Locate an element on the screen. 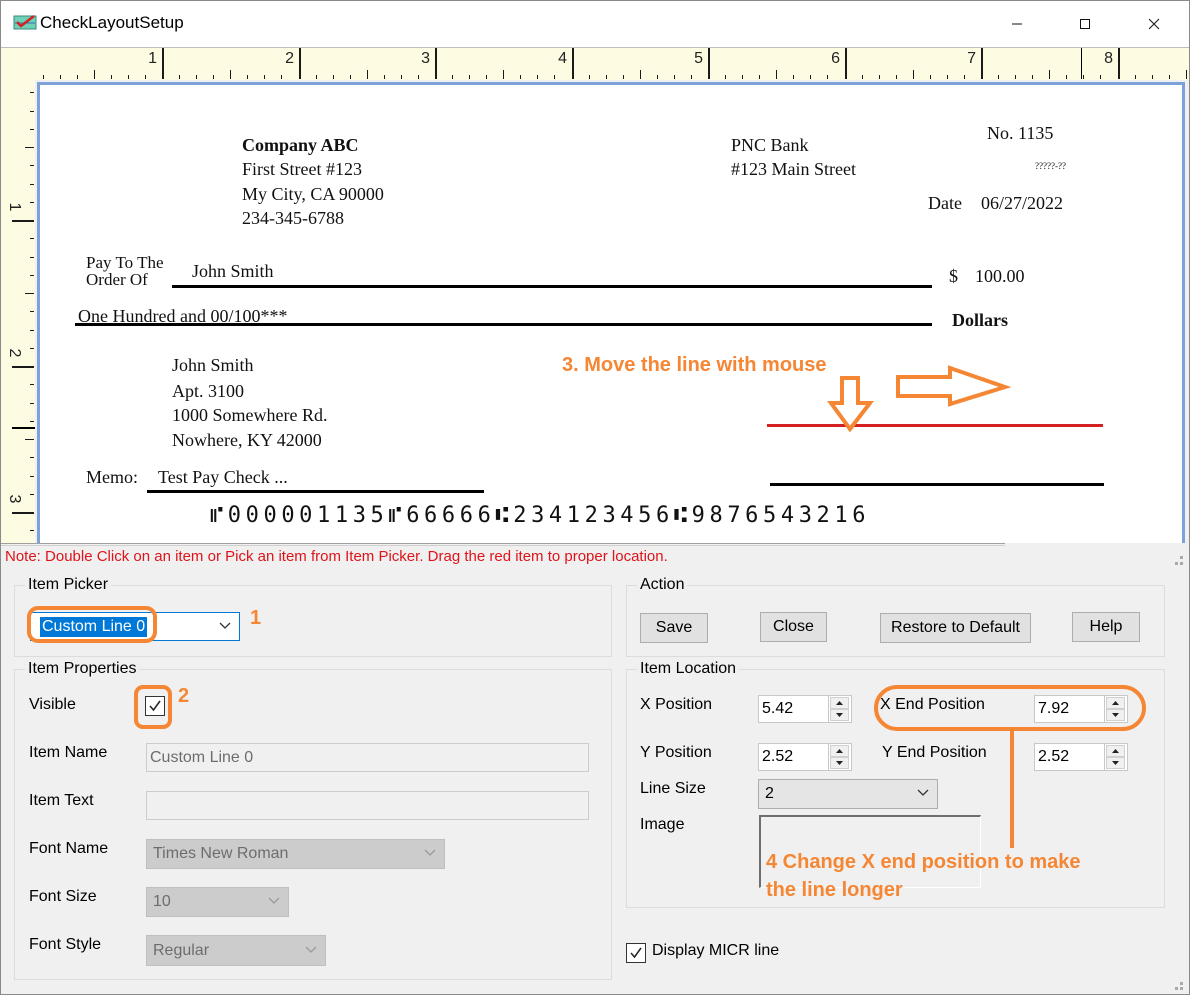 This screenshot has height=995, width=1190. chevron-down-icon is located at coordinates (923, 792).